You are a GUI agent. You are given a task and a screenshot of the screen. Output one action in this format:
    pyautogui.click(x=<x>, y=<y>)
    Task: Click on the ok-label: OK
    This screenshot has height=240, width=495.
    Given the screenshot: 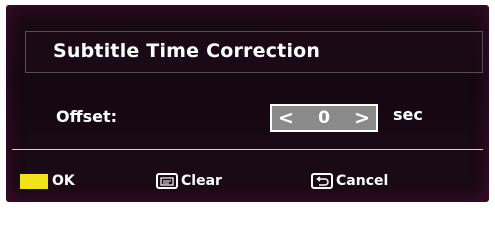 What is the action you would take?
    pyautogui.click(x=63, y=181)
    